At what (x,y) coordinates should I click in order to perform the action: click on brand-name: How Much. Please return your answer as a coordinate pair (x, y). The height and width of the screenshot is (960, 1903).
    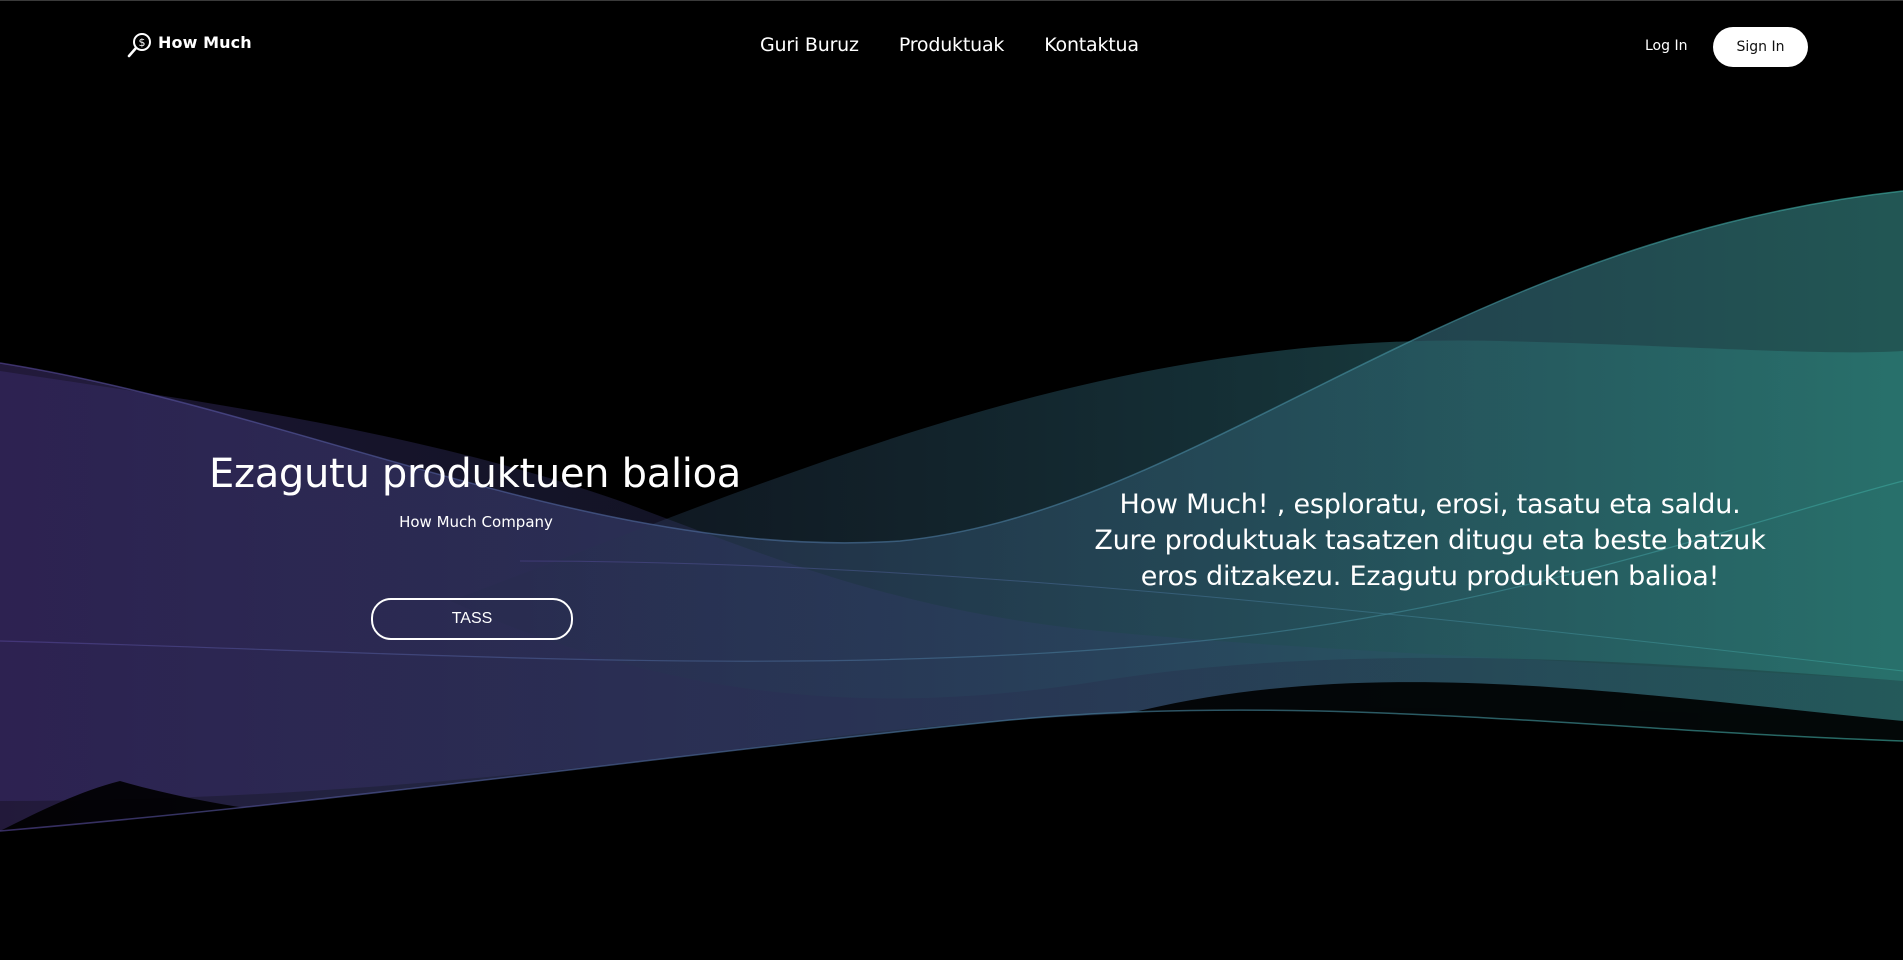
    Looking at the image, I should click on (205, 42).